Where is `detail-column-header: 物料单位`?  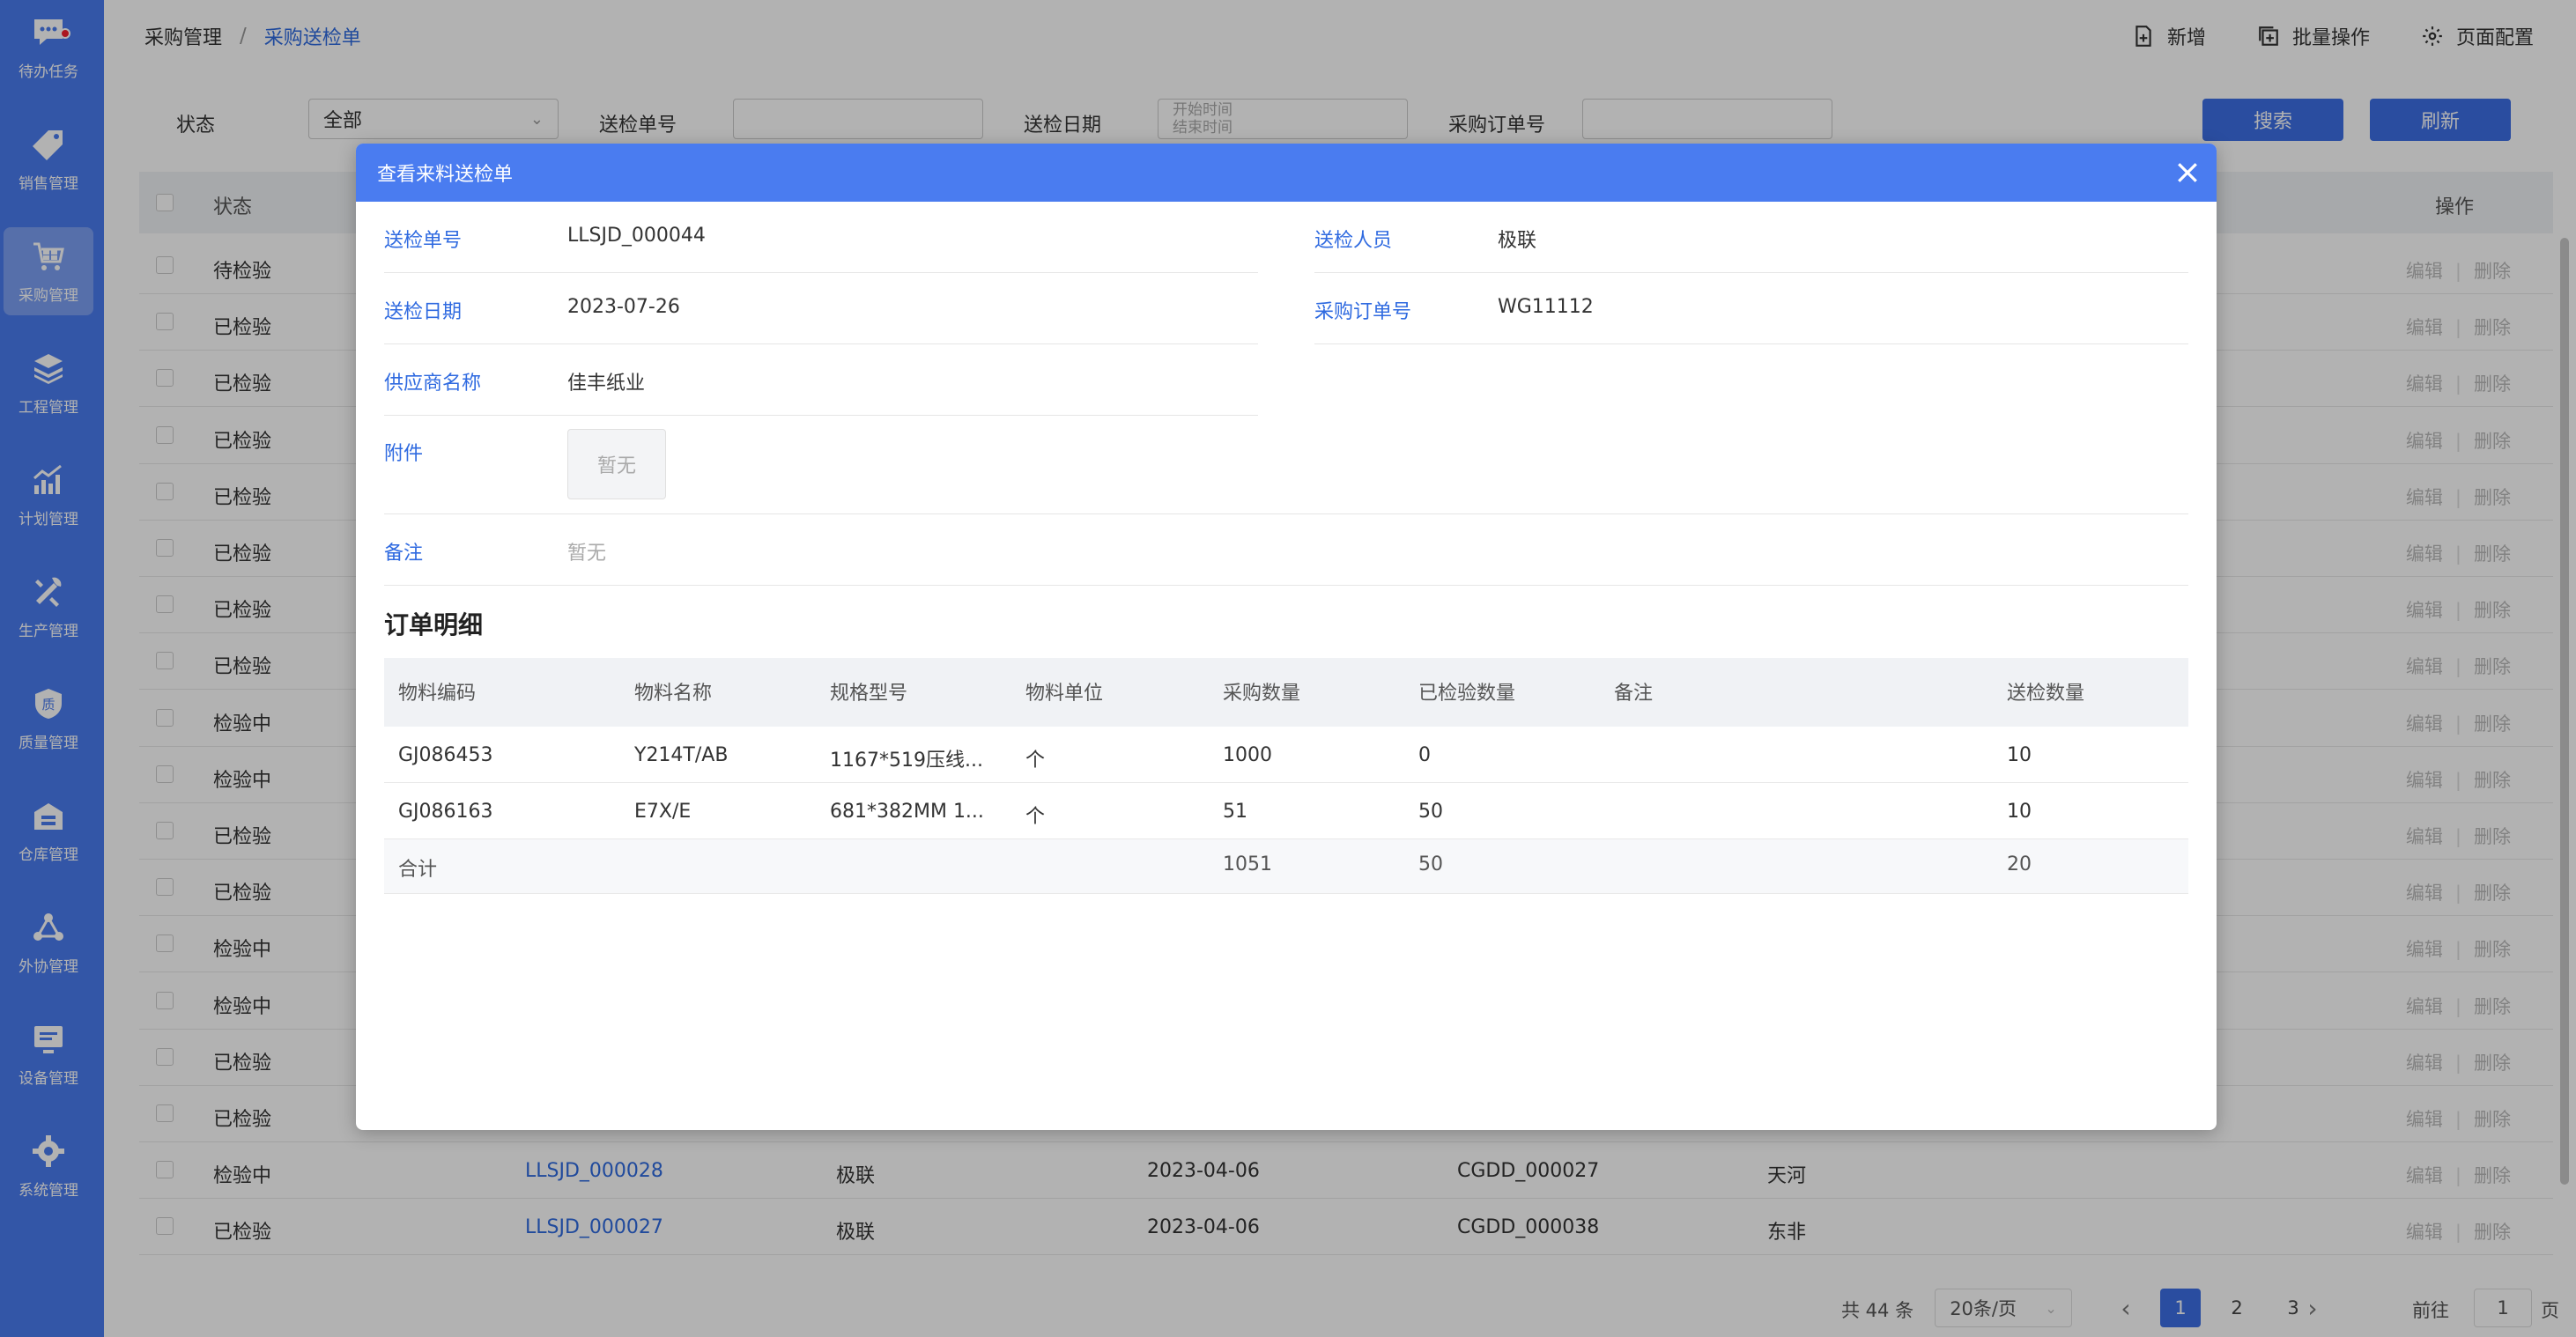 detail-column-header: 物料单位 is located at coordinates (1064, 694).